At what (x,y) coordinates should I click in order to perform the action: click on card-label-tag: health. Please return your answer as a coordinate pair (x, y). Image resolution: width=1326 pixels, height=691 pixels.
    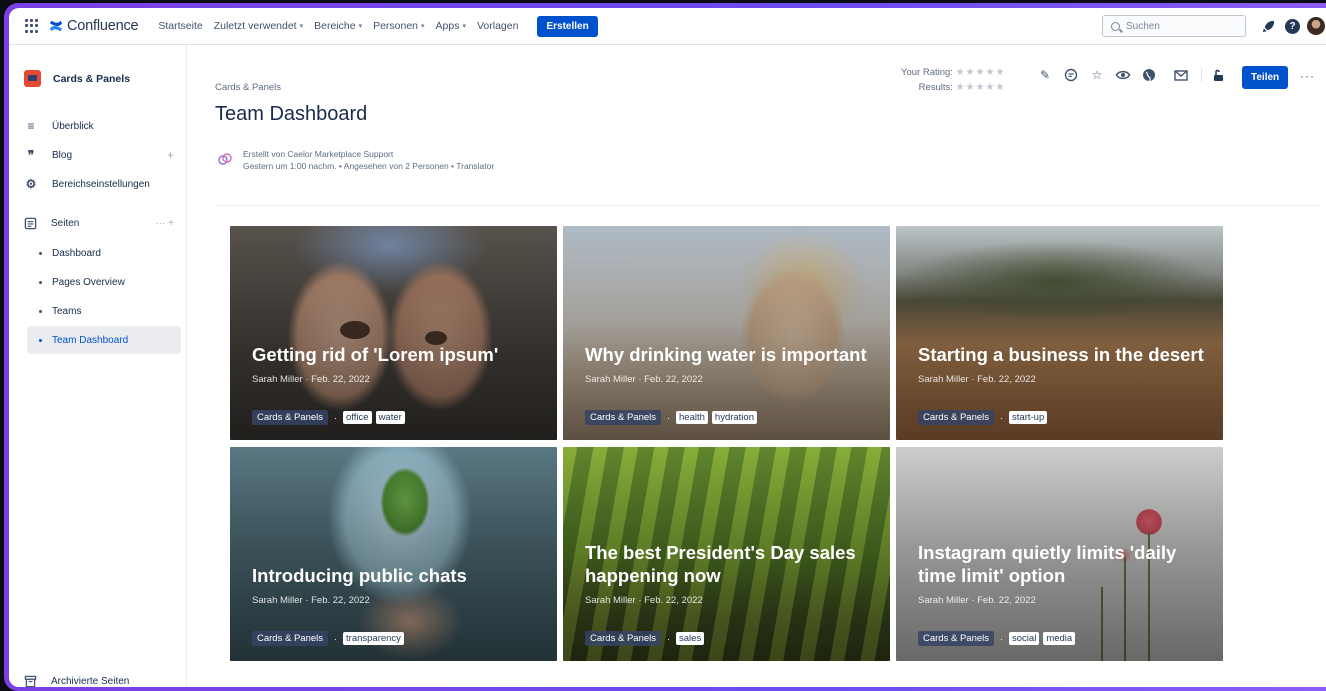
    Looking at the image, I should click on (692, 417).